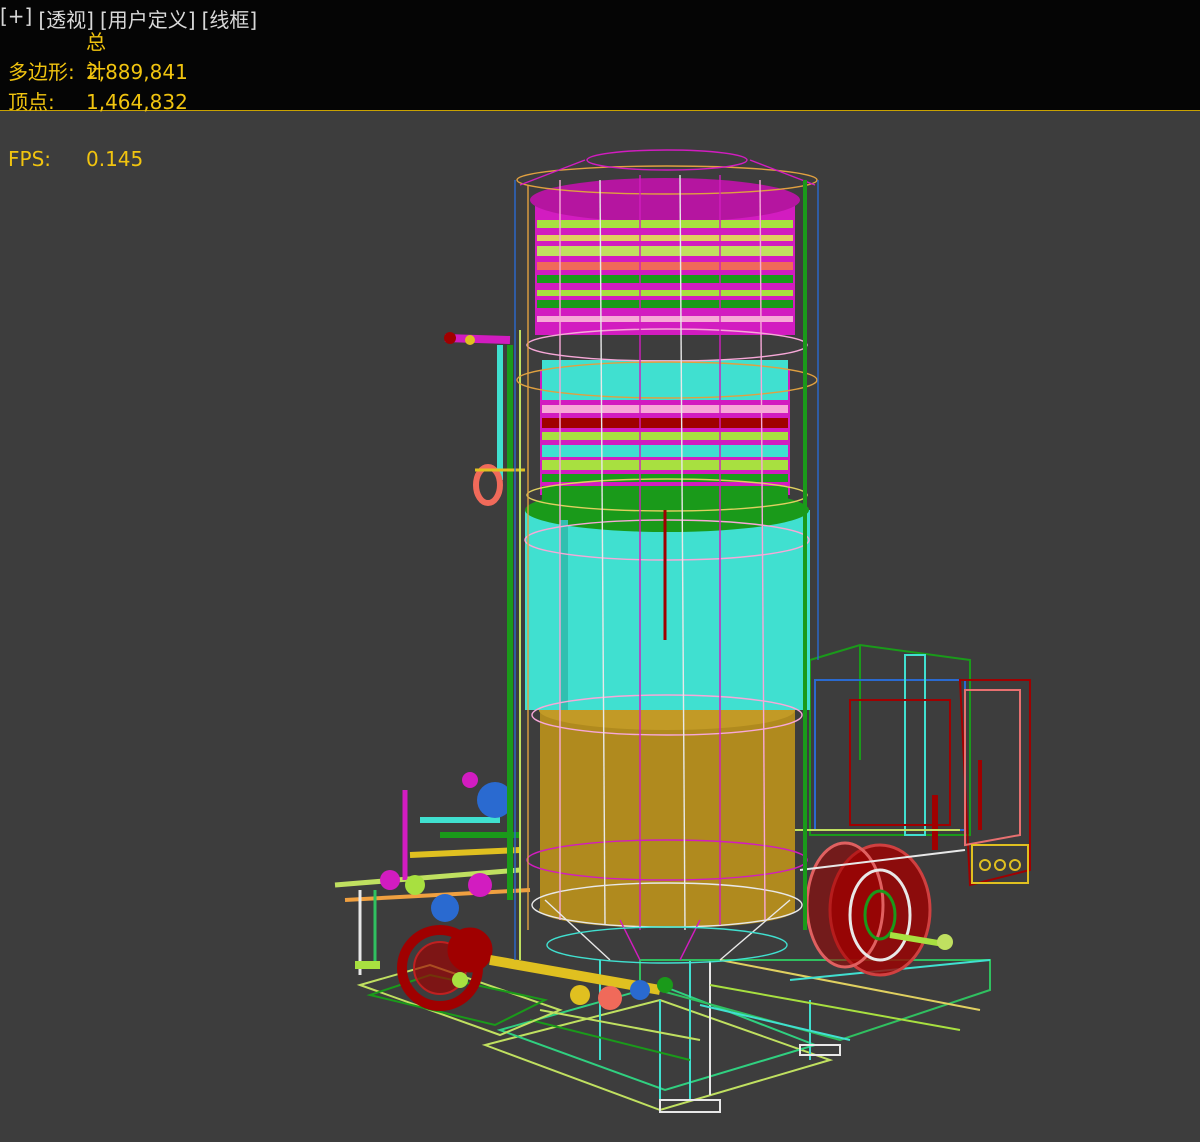 This screenshot has width=1200, height=1142. Describe the element at coordinates (882, 909) in the screenshot. I see `fan-motor` at that location.